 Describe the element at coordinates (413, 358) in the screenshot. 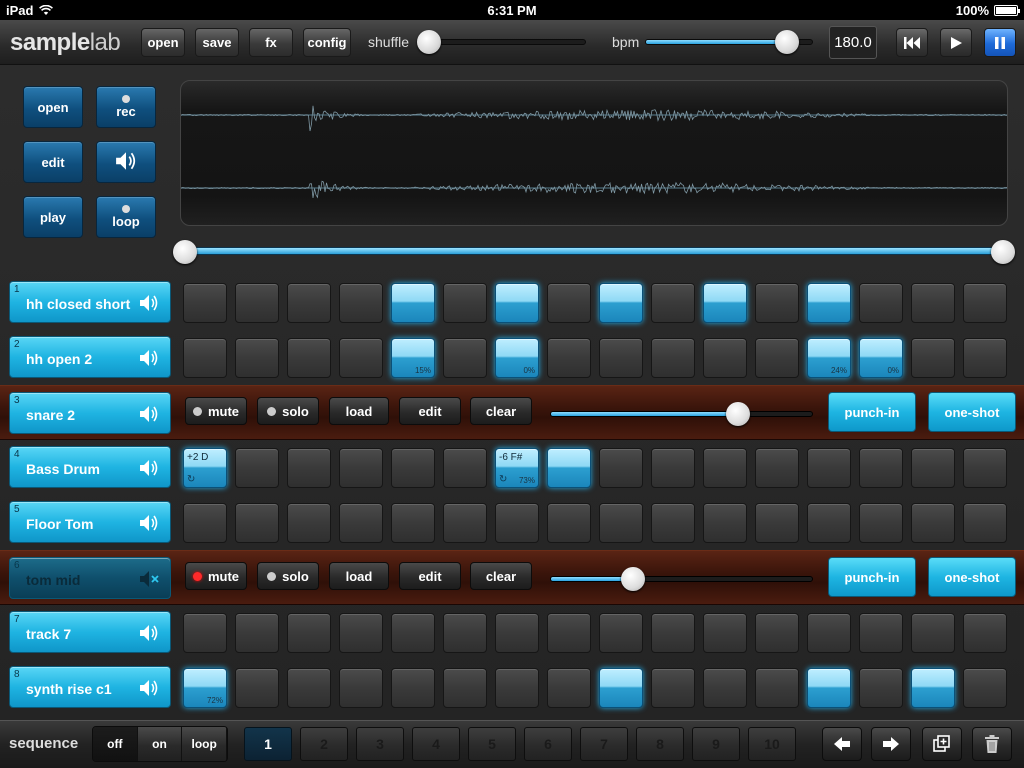

I see `step-pad: 15%` at that location.